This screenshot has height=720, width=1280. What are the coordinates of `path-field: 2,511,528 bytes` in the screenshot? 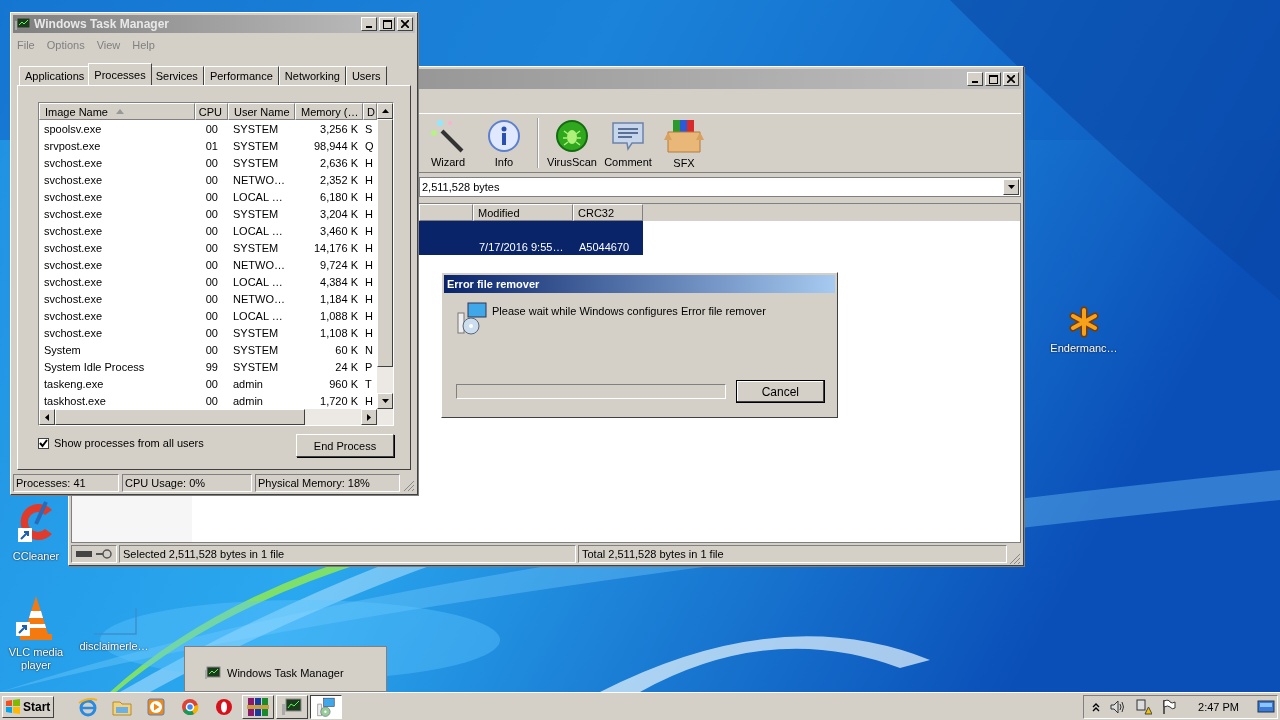 It's located at (720, 187).